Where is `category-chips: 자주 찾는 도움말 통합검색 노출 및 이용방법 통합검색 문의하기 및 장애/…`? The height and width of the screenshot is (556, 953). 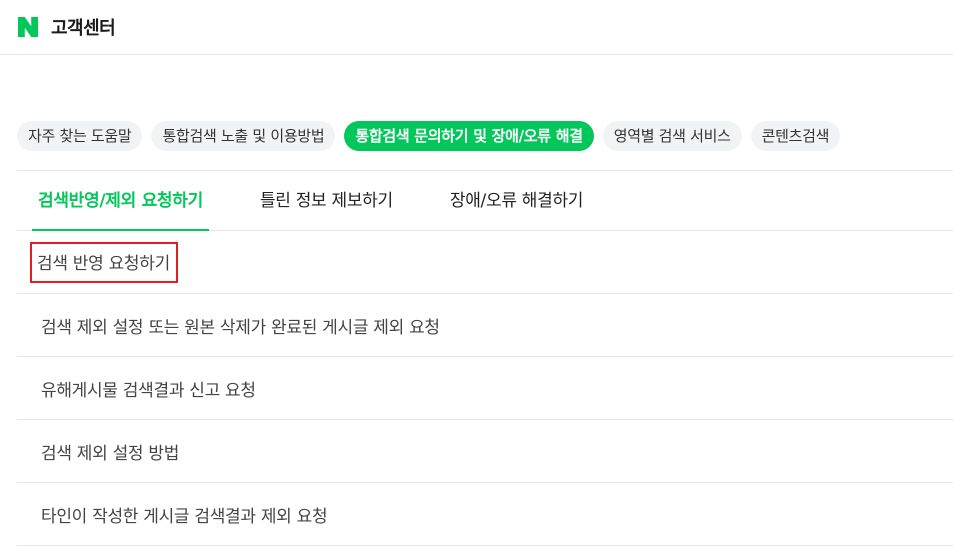
category-chips: 자주 찾는 도움말 통합검색 노출 및 이용방법 통합검색 문의하기 및 장애/… is located at coordinates (429, 136).